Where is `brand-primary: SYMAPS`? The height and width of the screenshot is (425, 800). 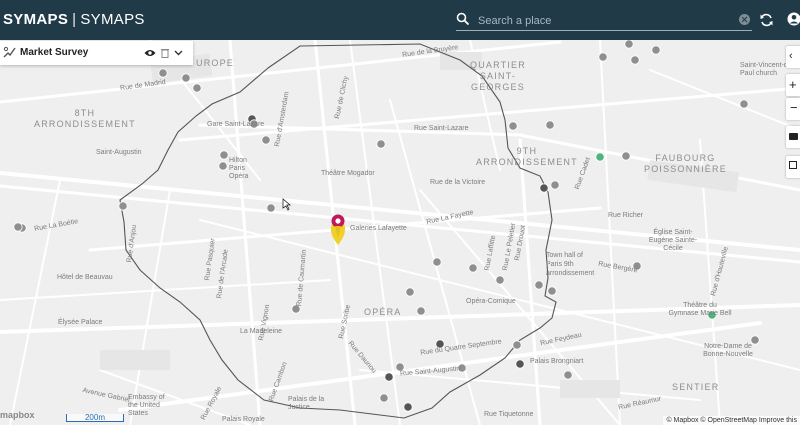 brand-primary: SYMAPS is located at coordinates (36, 19).